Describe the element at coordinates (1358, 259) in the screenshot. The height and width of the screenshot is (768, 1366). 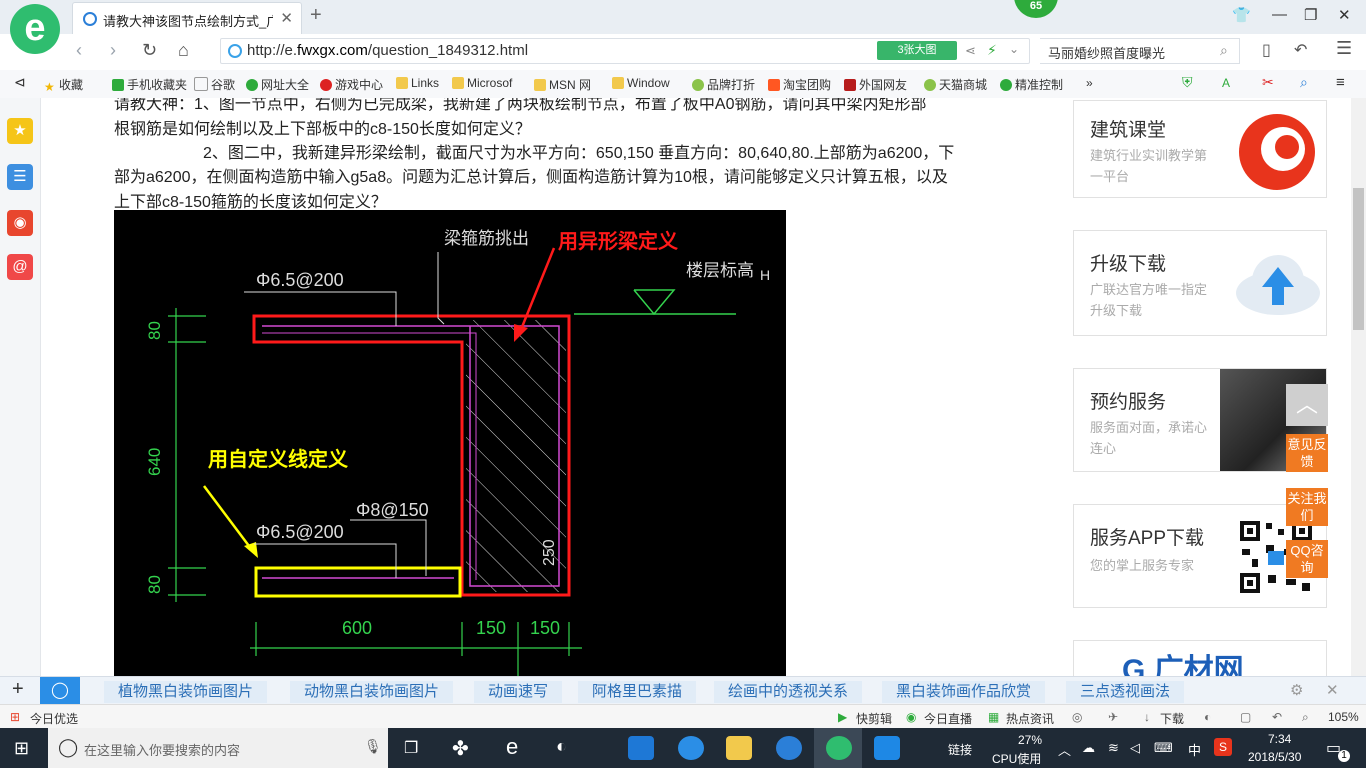
I see `scrollbar-thumb` at that location.